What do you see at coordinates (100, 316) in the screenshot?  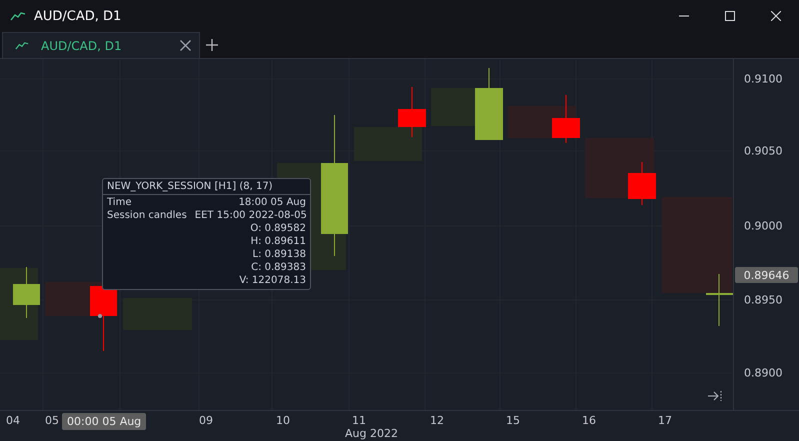 I see `crosshair-point` at bounding box center [100, 316].